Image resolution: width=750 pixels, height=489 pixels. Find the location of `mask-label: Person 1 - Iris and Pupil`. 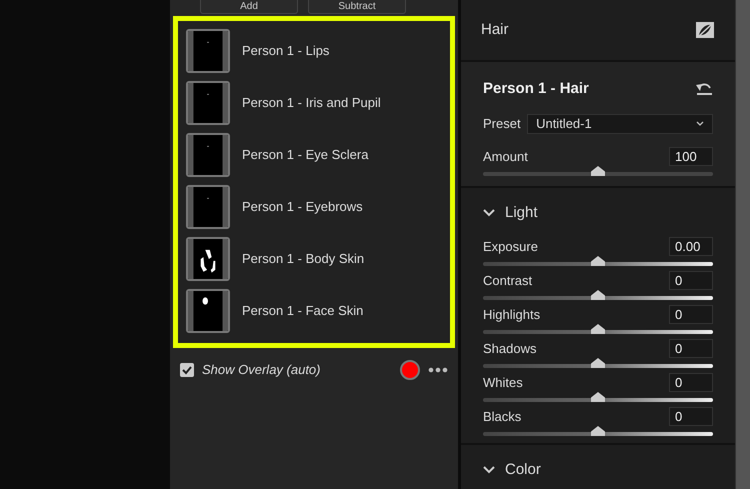

mask-label: Person 1 - Iris and Pupil is located at coordinates (311, 103).